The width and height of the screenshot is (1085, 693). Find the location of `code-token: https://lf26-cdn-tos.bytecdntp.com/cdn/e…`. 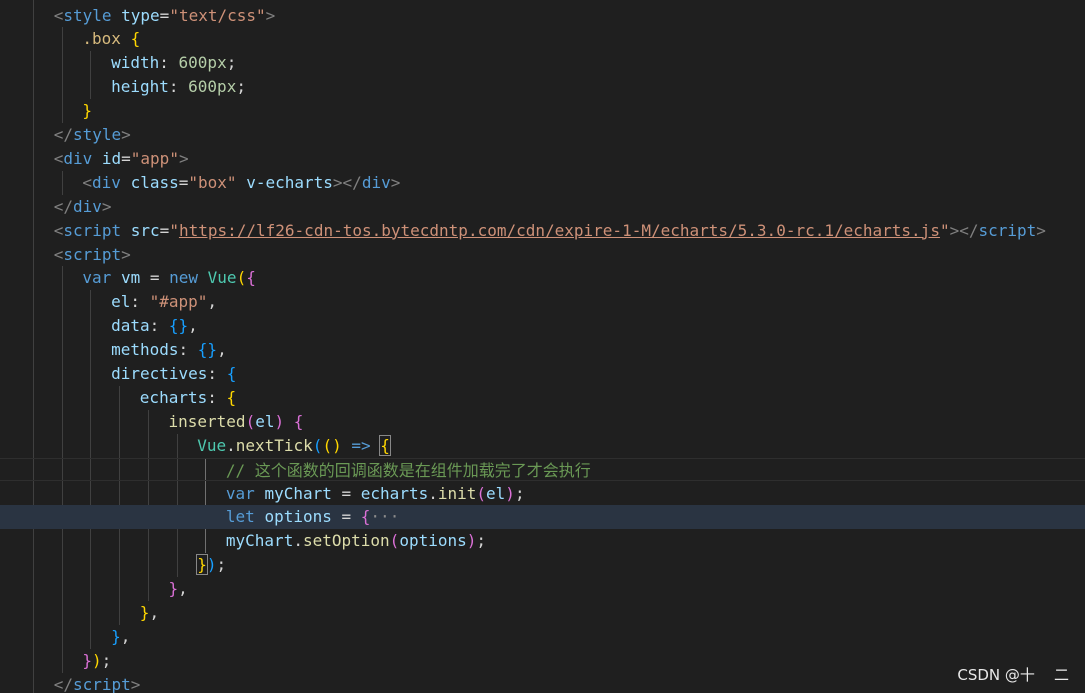

code-token: https://lf26-cdn-tos.bytecdntp.com/cdn/e… is located at coordinates (559, 230).